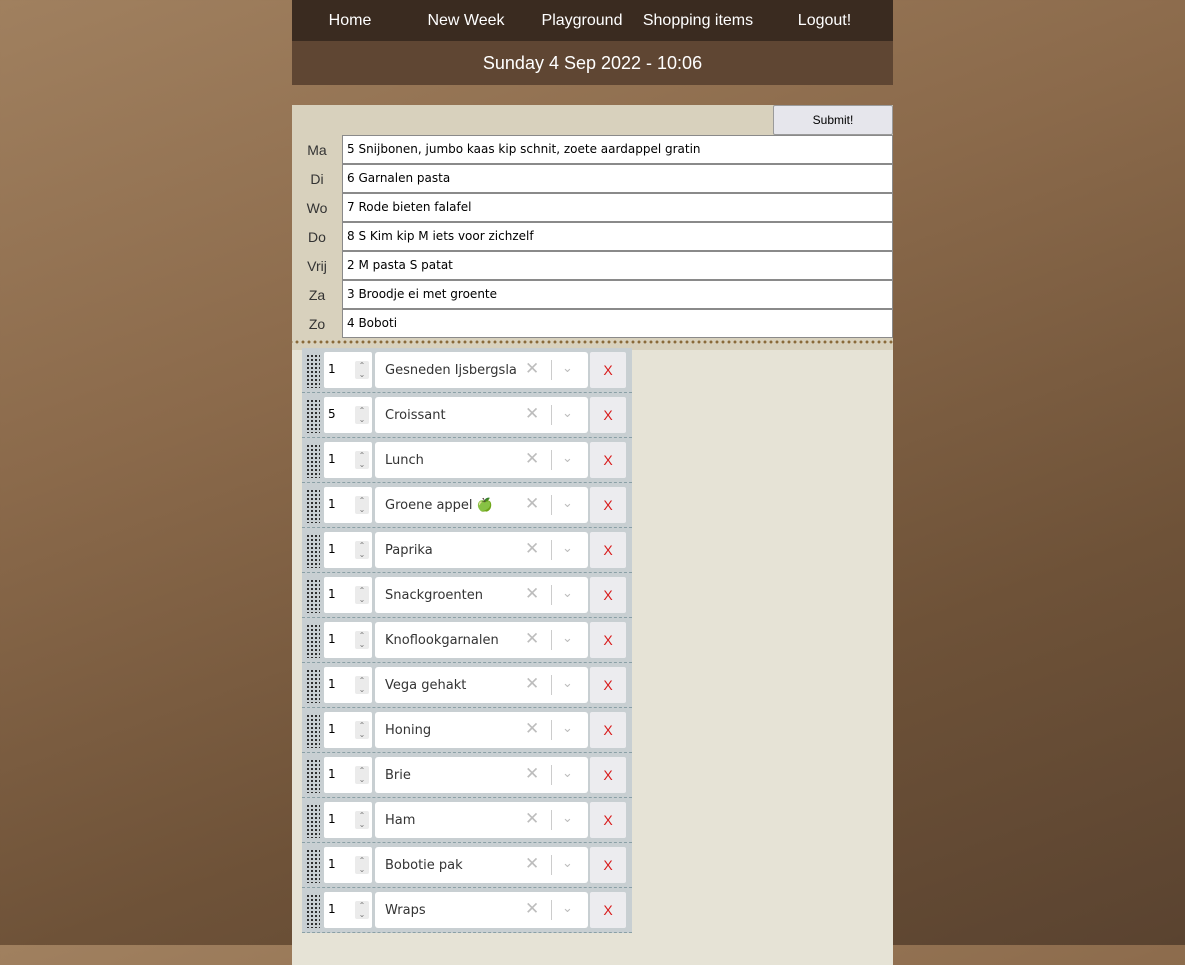 The width and height of the screenshot is (1185, 965). Describe the element at coordinates (824, 21) in the screenshot. I see `nav-logout: Logout!` at that location.